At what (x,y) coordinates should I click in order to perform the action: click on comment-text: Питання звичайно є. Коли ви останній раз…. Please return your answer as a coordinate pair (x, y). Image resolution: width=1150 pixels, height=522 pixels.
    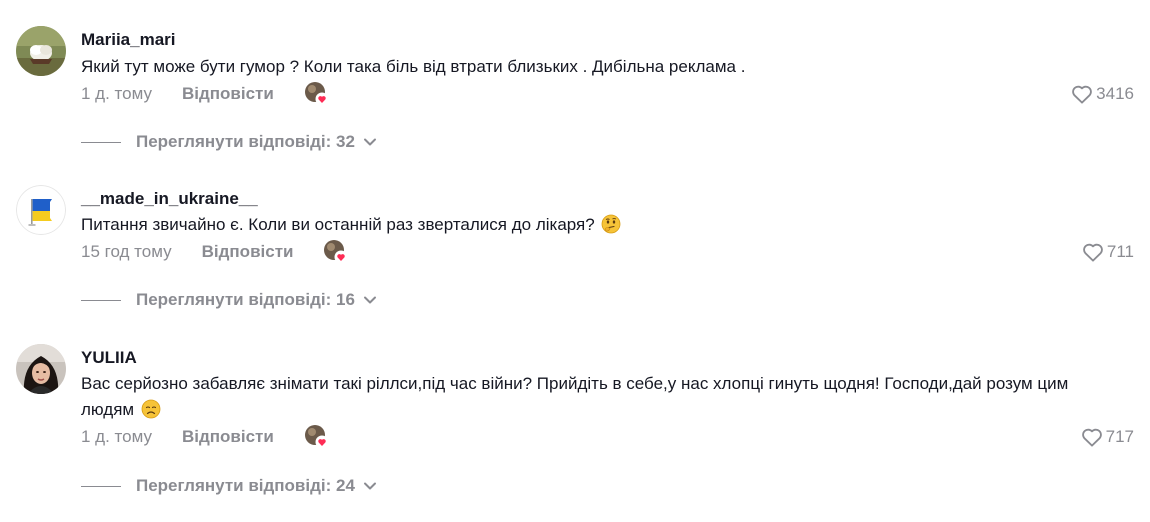
    Looking at the image, I should click on (606, 225).